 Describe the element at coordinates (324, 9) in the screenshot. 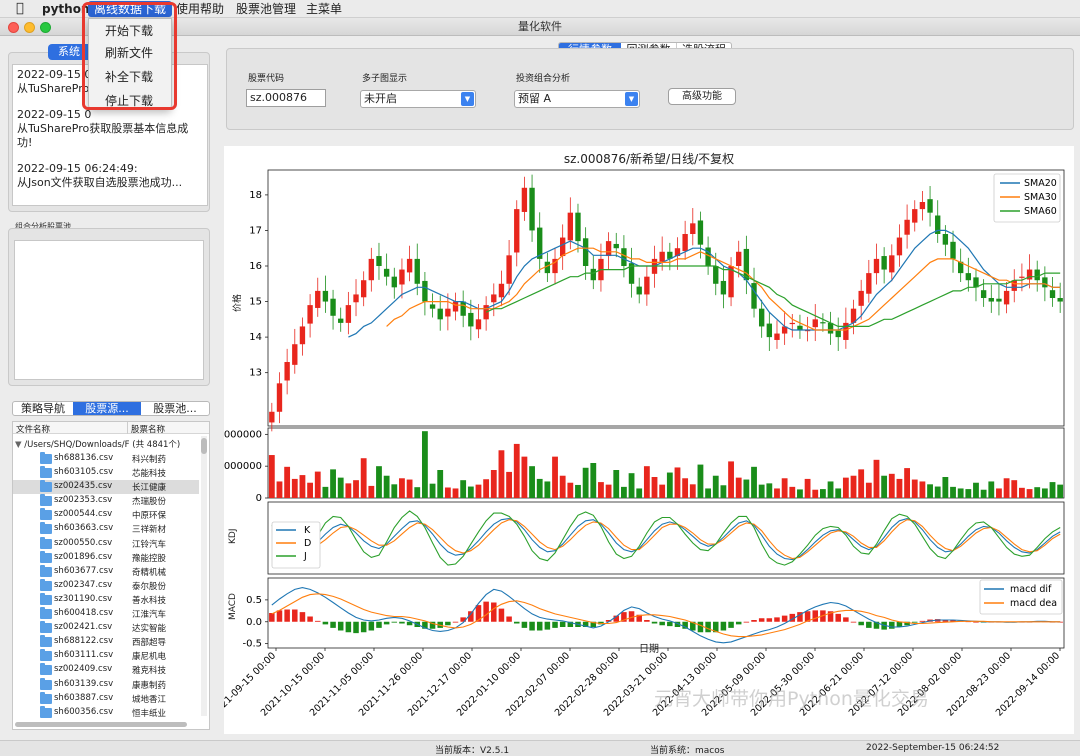

I see `menu-main: 主菜单` at that location.